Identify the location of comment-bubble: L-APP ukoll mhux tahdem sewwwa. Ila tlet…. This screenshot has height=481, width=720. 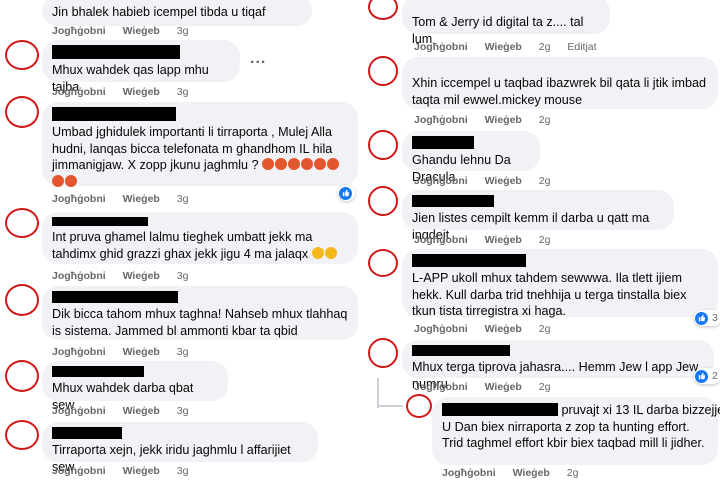
(560, 284).